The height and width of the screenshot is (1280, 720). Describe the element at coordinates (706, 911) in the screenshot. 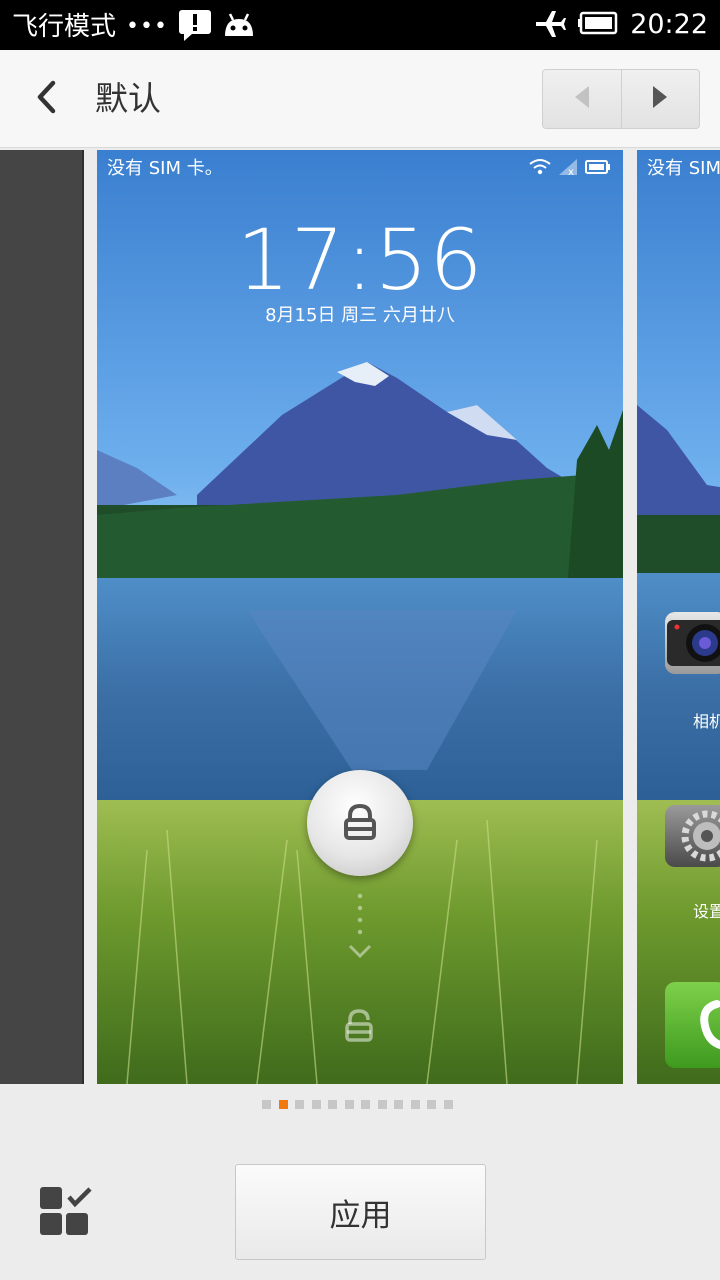

I see `settings-label: 设置` at that location.